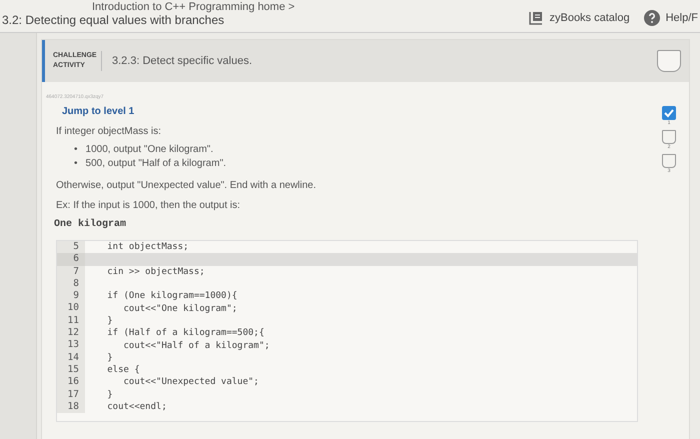  Describe the element at coordinates (536, 18) in the screenshot. I see `book-icon` at that location.